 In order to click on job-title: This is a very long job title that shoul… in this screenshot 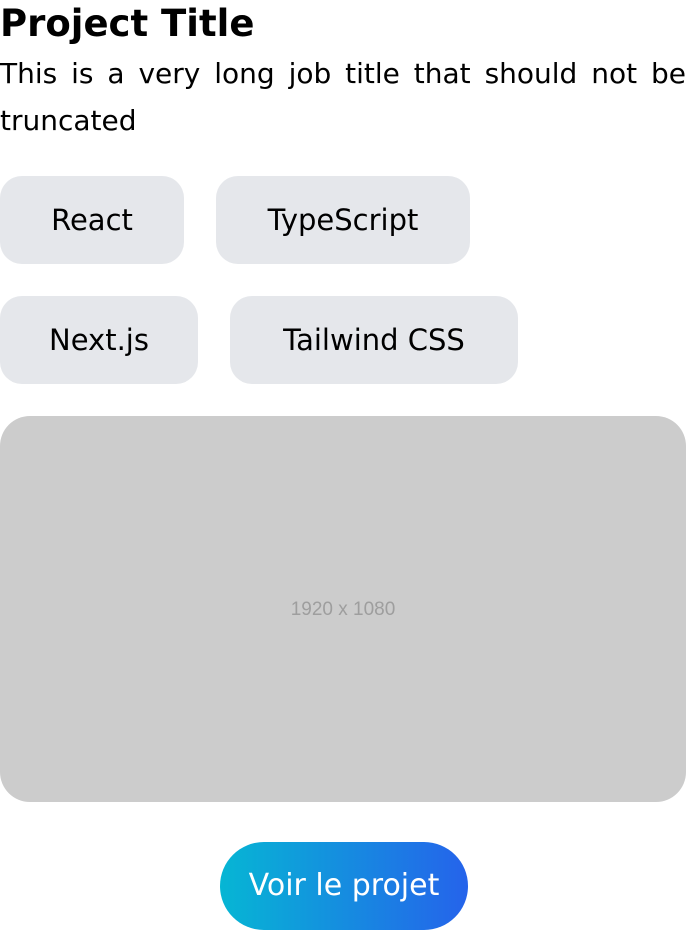, I will do `click(343, 97)`.